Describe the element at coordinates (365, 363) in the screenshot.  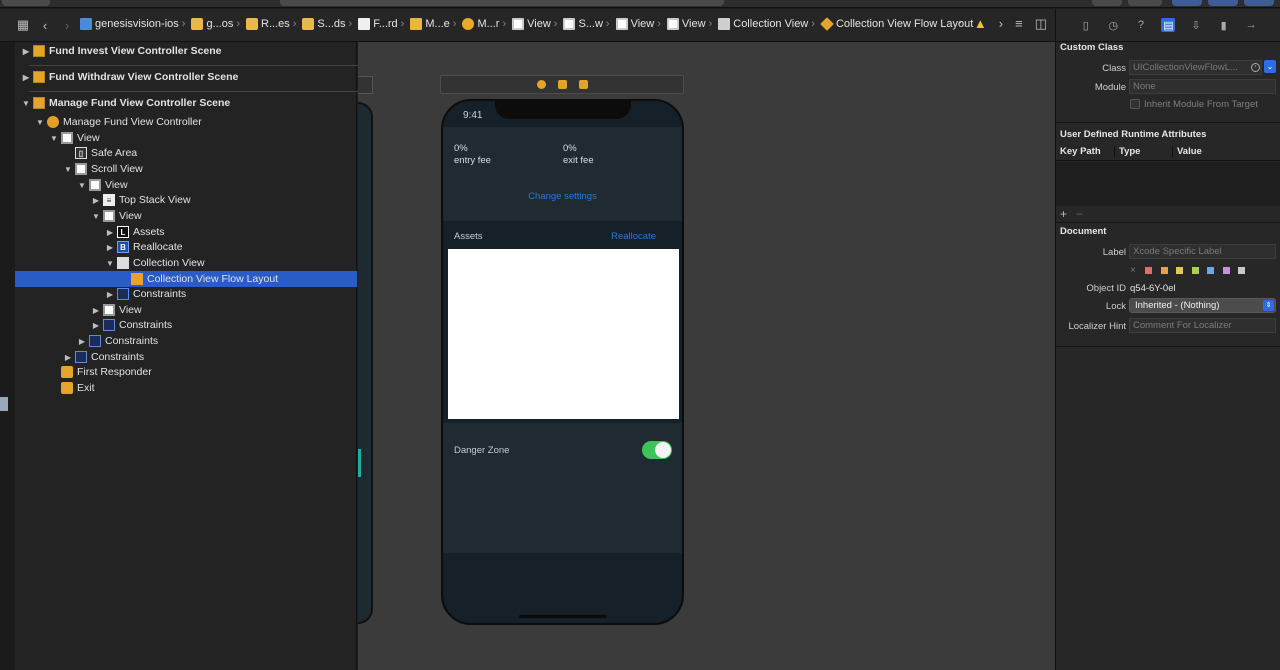
I see `adjacent-scene-phone` at that location.